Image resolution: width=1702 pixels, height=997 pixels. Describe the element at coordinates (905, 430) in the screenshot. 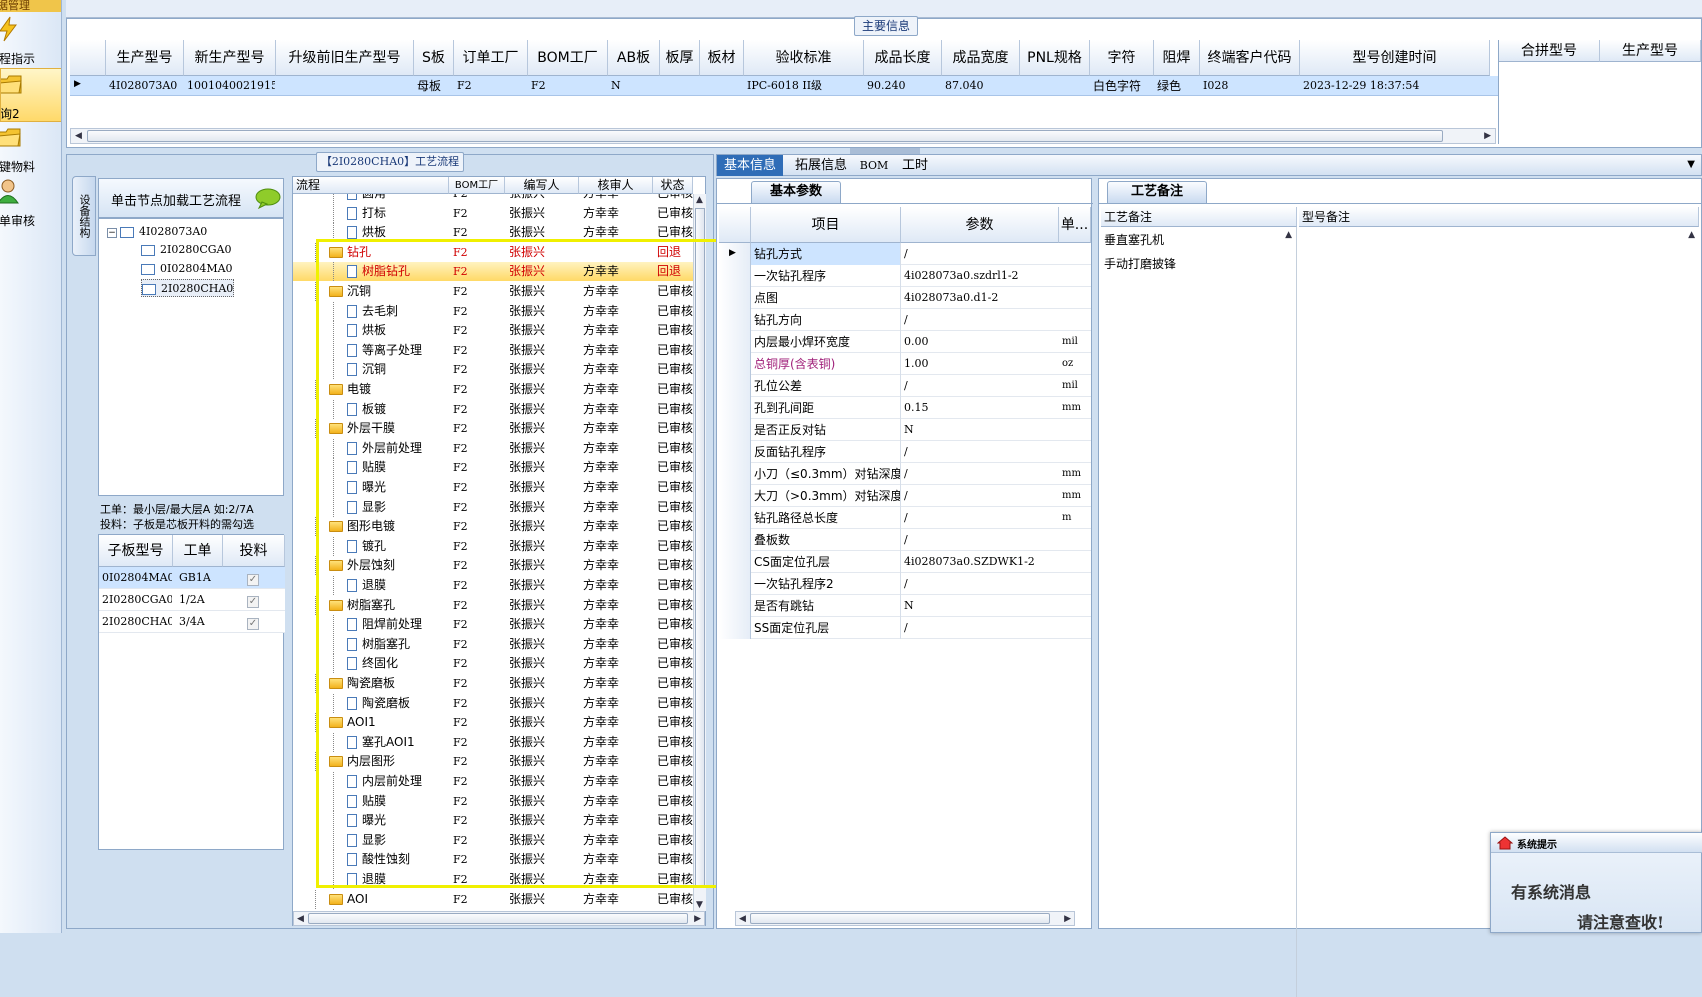

I see `param-row: 是否正反对钻 N` at that location.